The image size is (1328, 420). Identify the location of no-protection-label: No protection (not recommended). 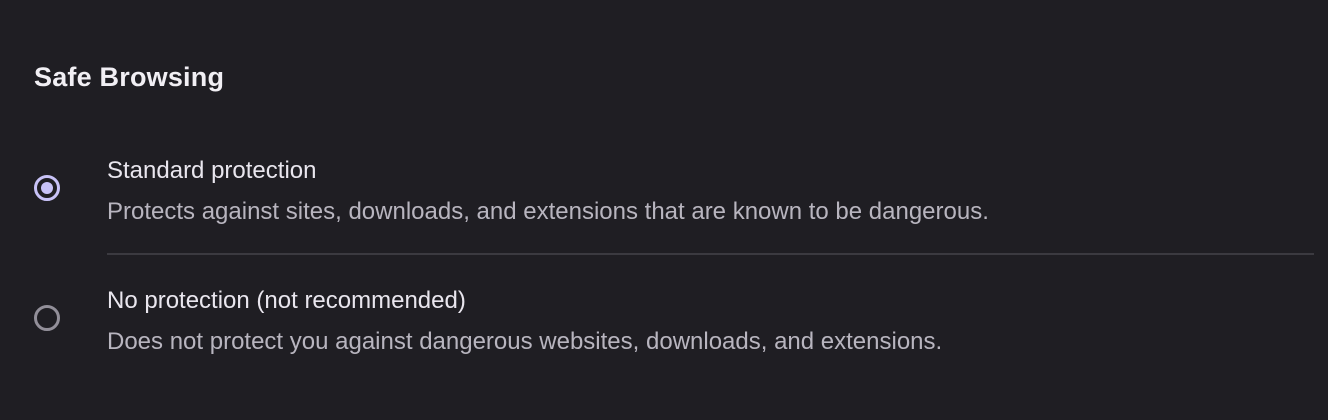
(286, 300).